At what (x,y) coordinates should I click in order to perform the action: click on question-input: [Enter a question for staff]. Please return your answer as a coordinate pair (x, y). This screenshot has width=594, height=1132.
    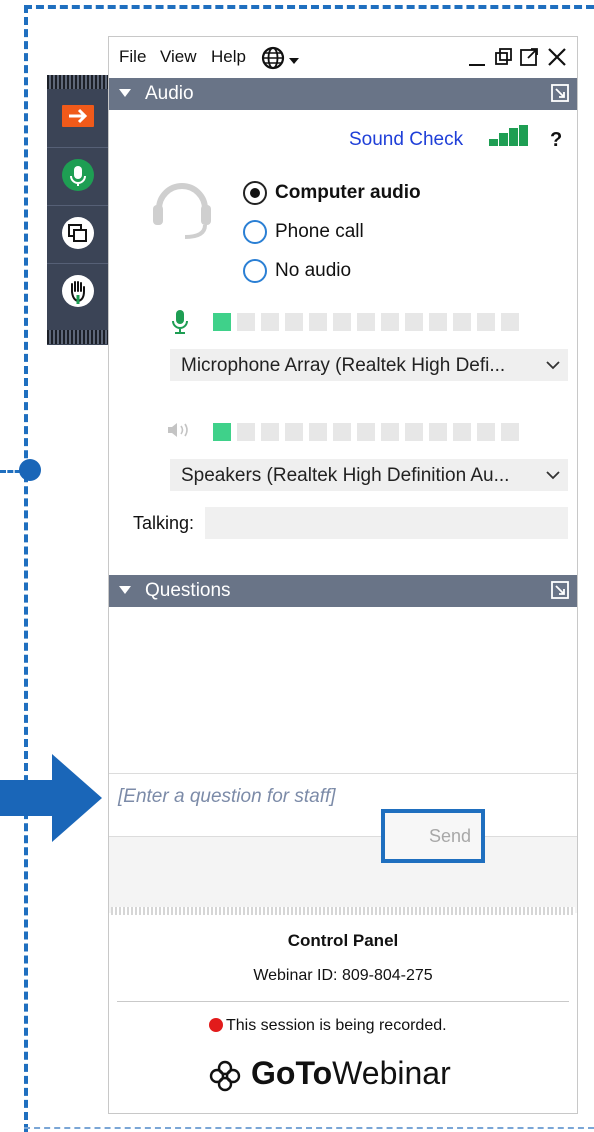
    Looking at the image, I should click on (343, 805).